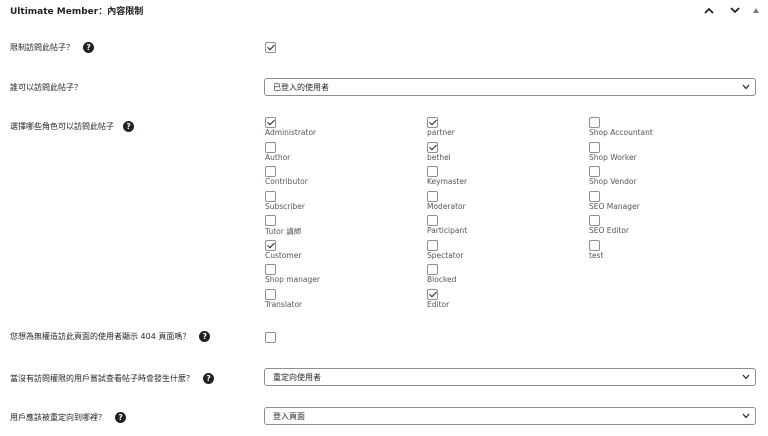  I want to click on role-label: Shop Vendor, so click(613, 181).